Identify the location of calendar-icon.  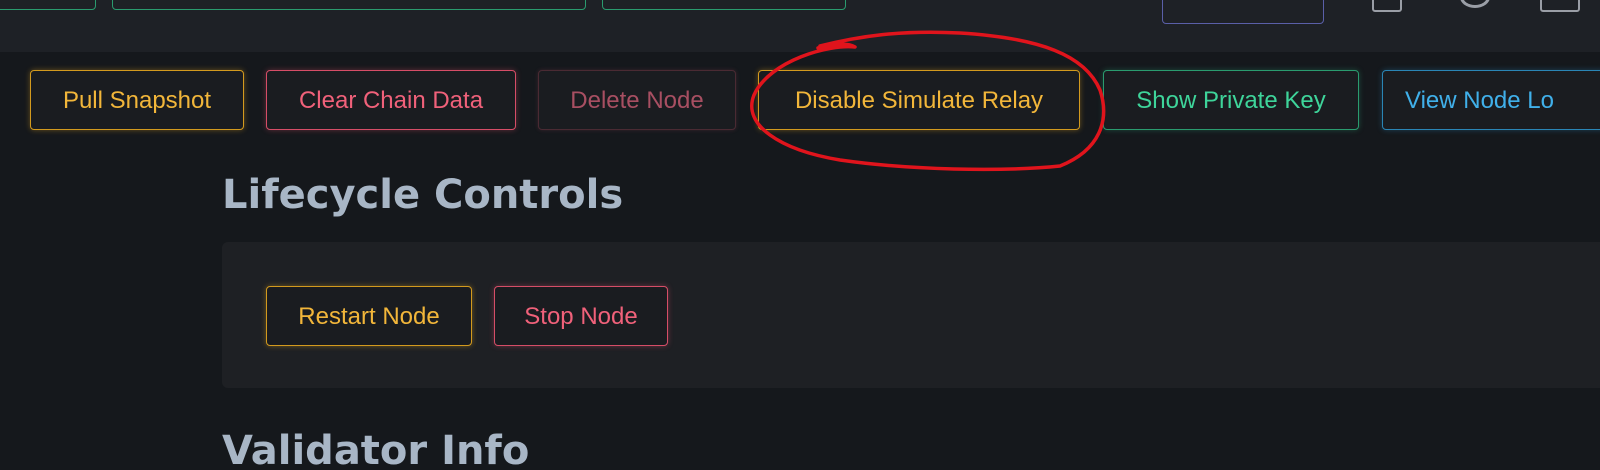
(1387, 6).